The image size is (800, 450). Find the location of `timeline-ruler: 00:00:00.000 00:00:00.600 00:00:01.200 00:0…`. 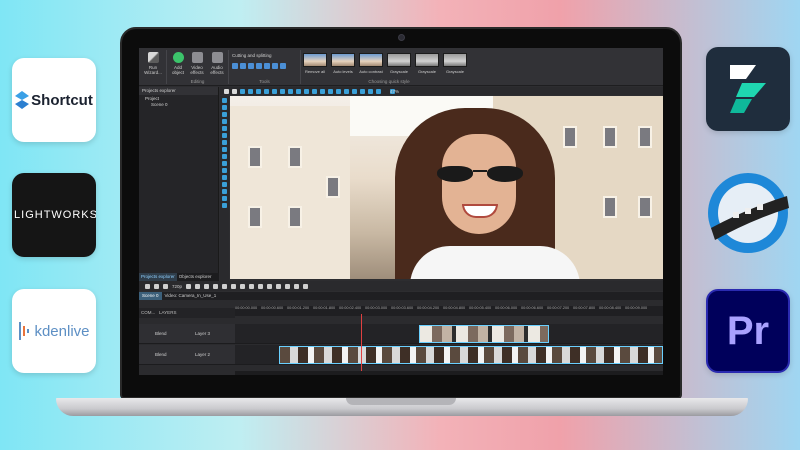

timeline-ruler: 00:00:00.000 00:00:00.600 00:00:01.200 00:0… is located at coordinates (449, 311).